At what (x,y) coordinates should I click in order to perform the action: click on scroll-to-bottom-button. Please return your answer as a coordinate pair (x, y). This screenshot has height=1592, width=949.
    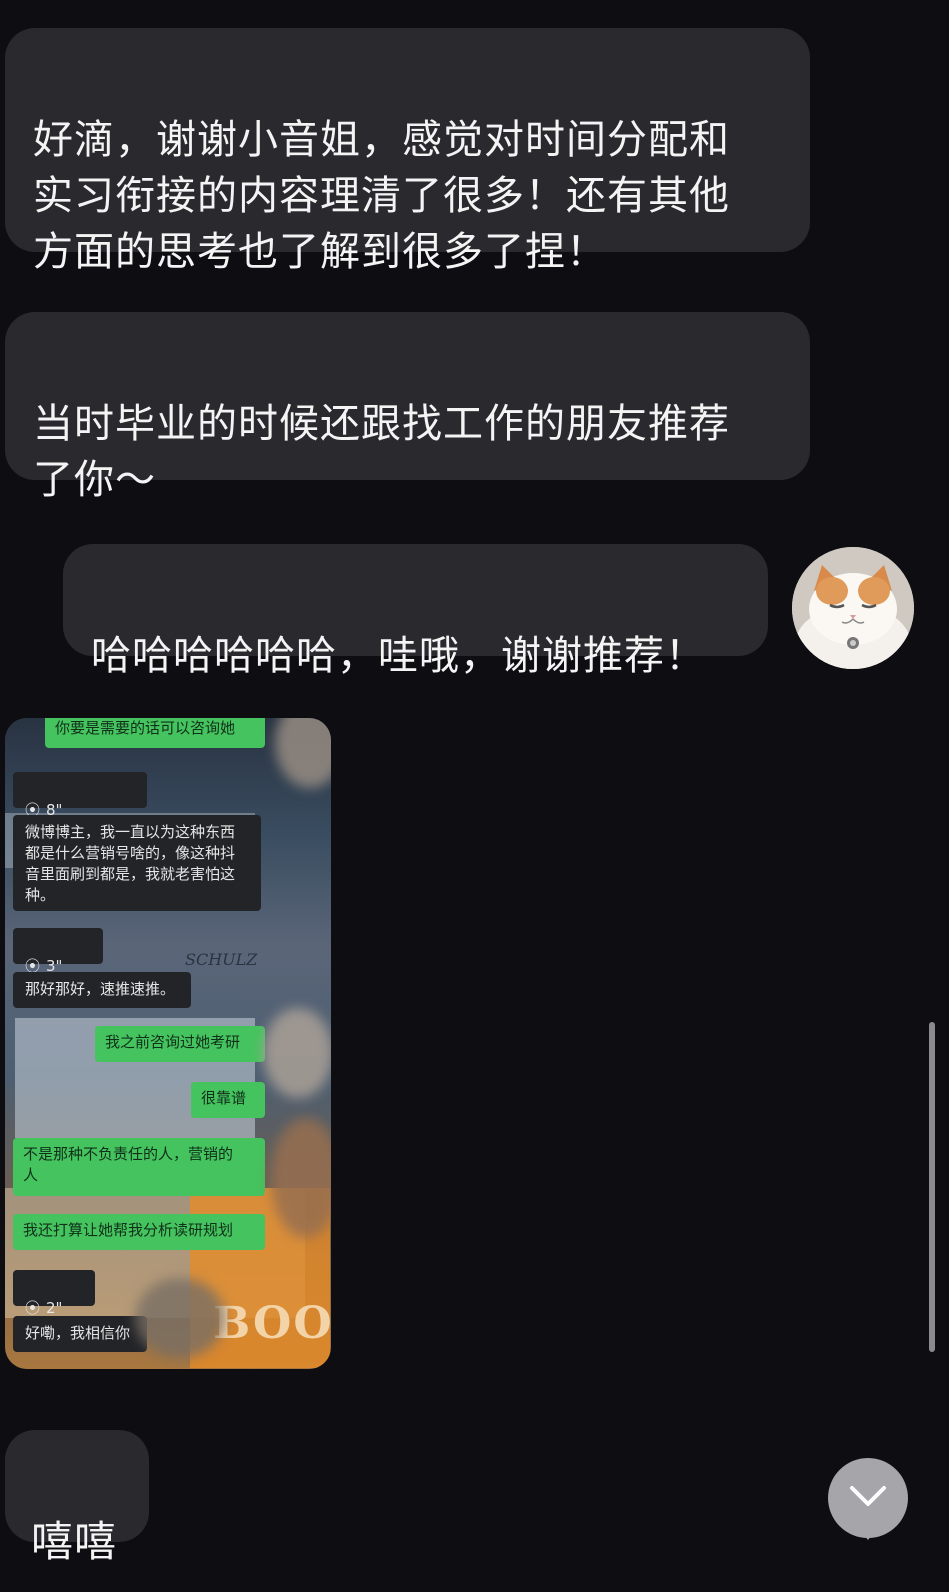
    Looking at the image, I should click on (868, 1499).